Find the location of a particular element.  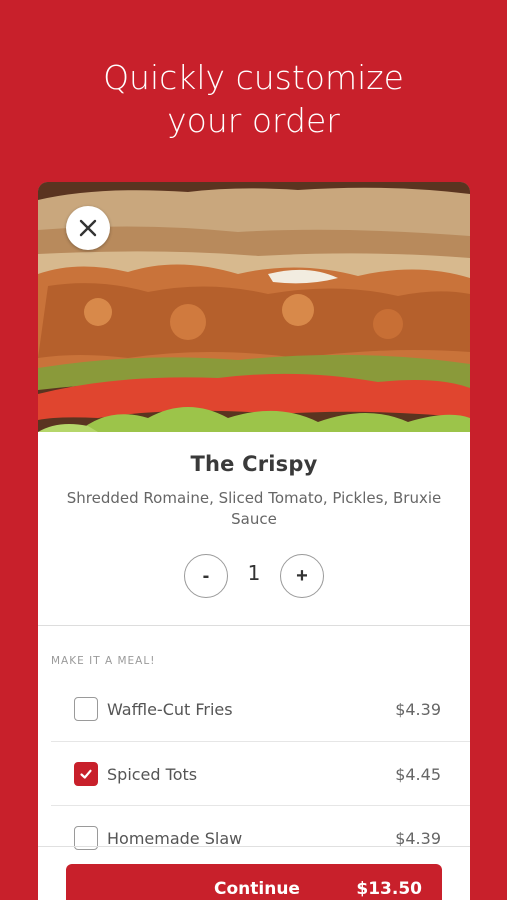

continue-button: Continue $13.50 is located at coordinates (254, 882).